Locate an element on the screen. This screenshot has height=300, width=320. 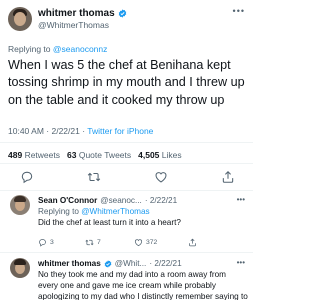
engagement-stats: 489 Retweets 63 Quote Tweets 4,505 Likes is located at coordinates (95, 155).